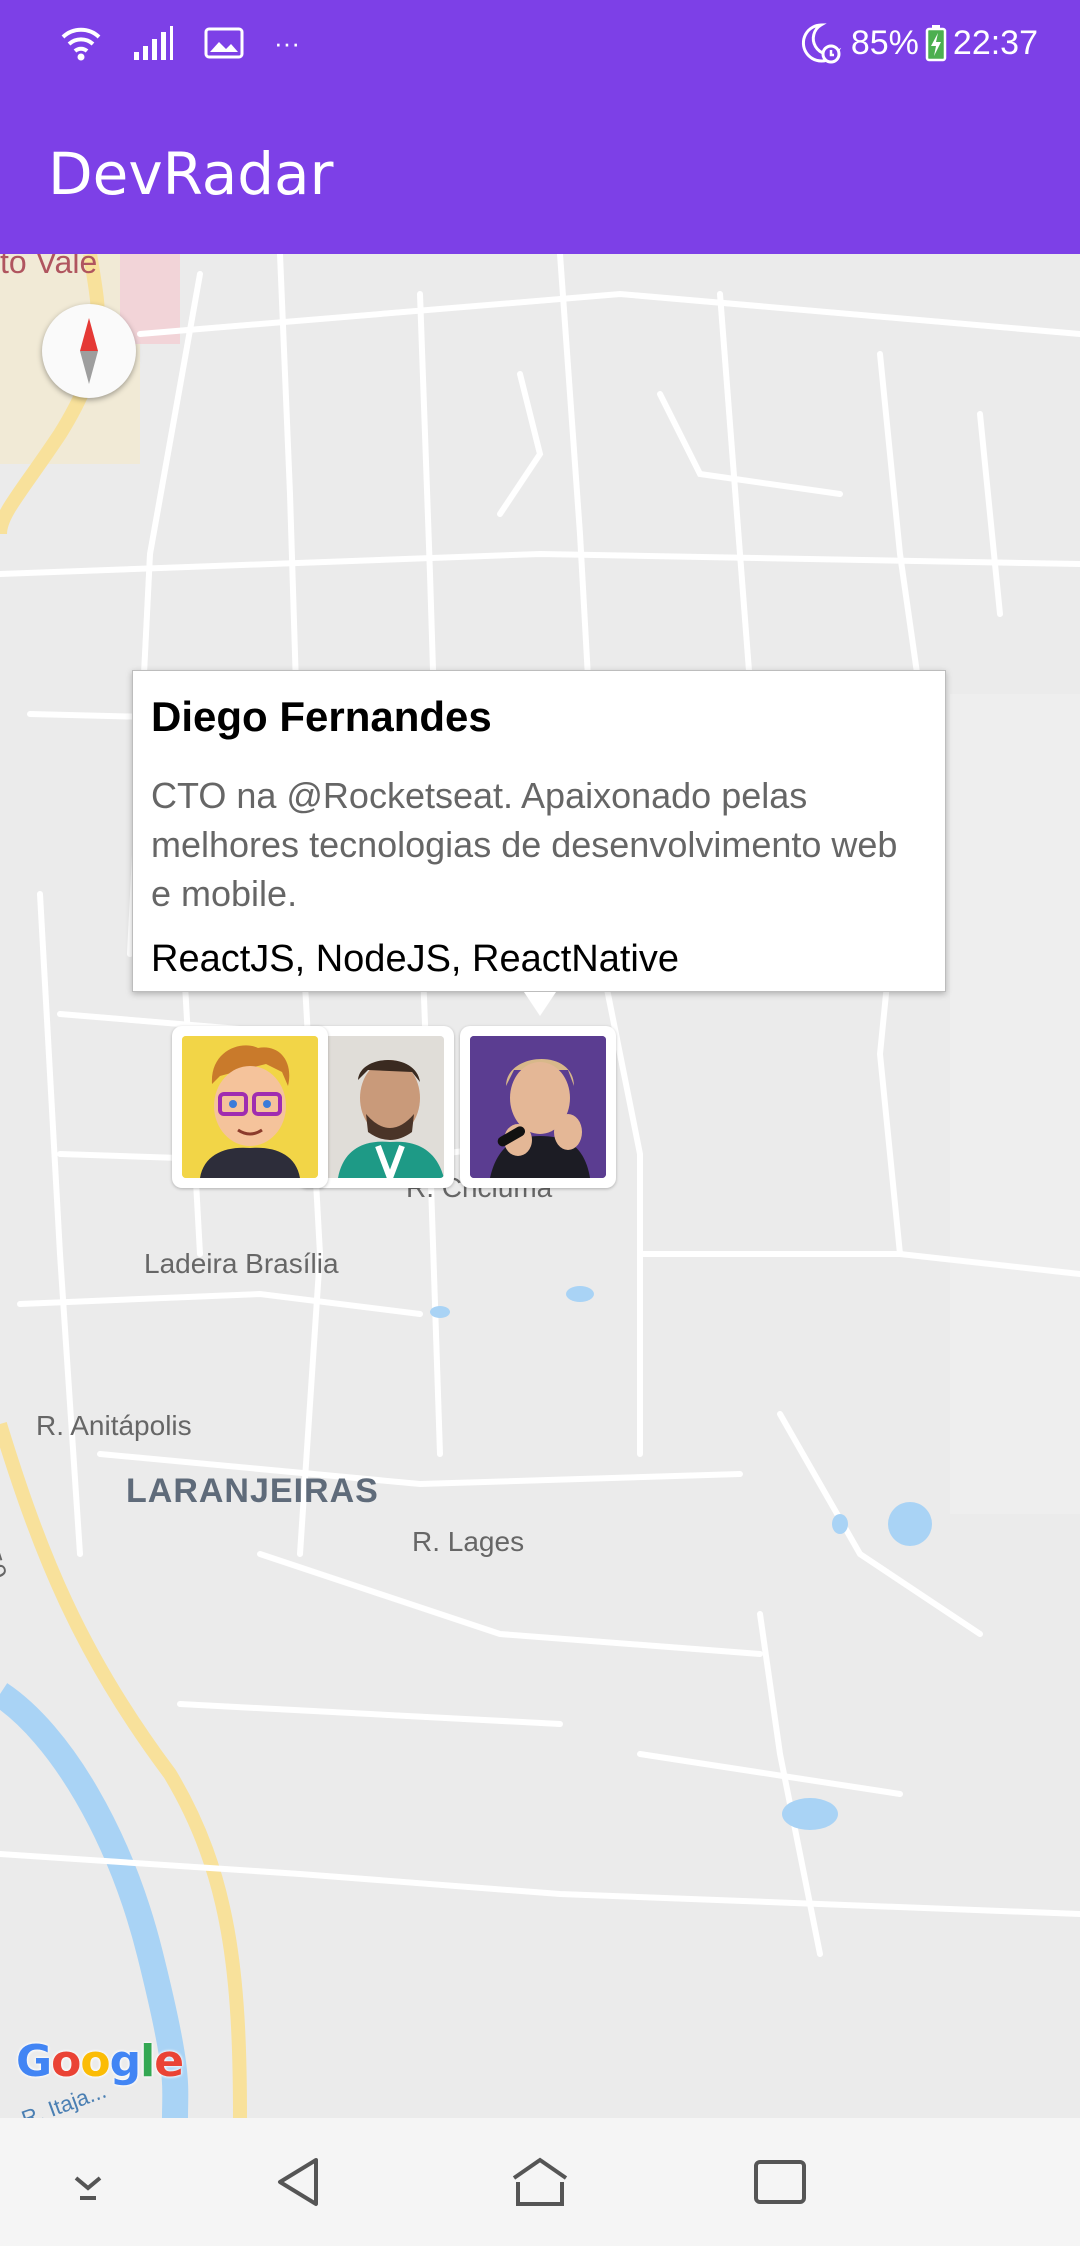  Describe the element at coordinates (88, 2182) in the screenshot. I see `hide-nav-icon` at that location.